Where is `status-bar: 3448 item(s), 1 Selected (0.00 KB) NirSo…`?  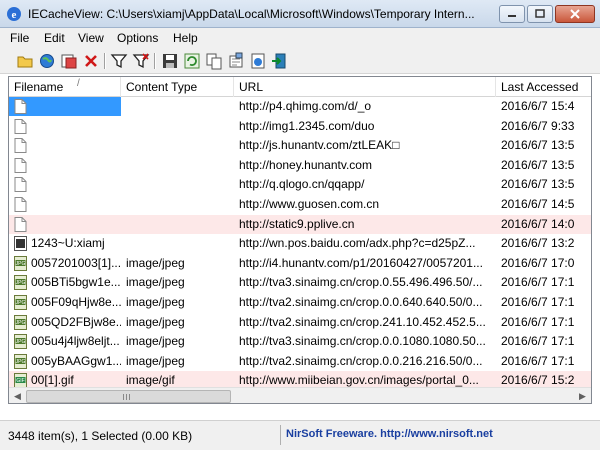
status-bar: 3448 item(s), 1 Selected (0.00 KB) NirSo… is located at coordinates (300, 435).